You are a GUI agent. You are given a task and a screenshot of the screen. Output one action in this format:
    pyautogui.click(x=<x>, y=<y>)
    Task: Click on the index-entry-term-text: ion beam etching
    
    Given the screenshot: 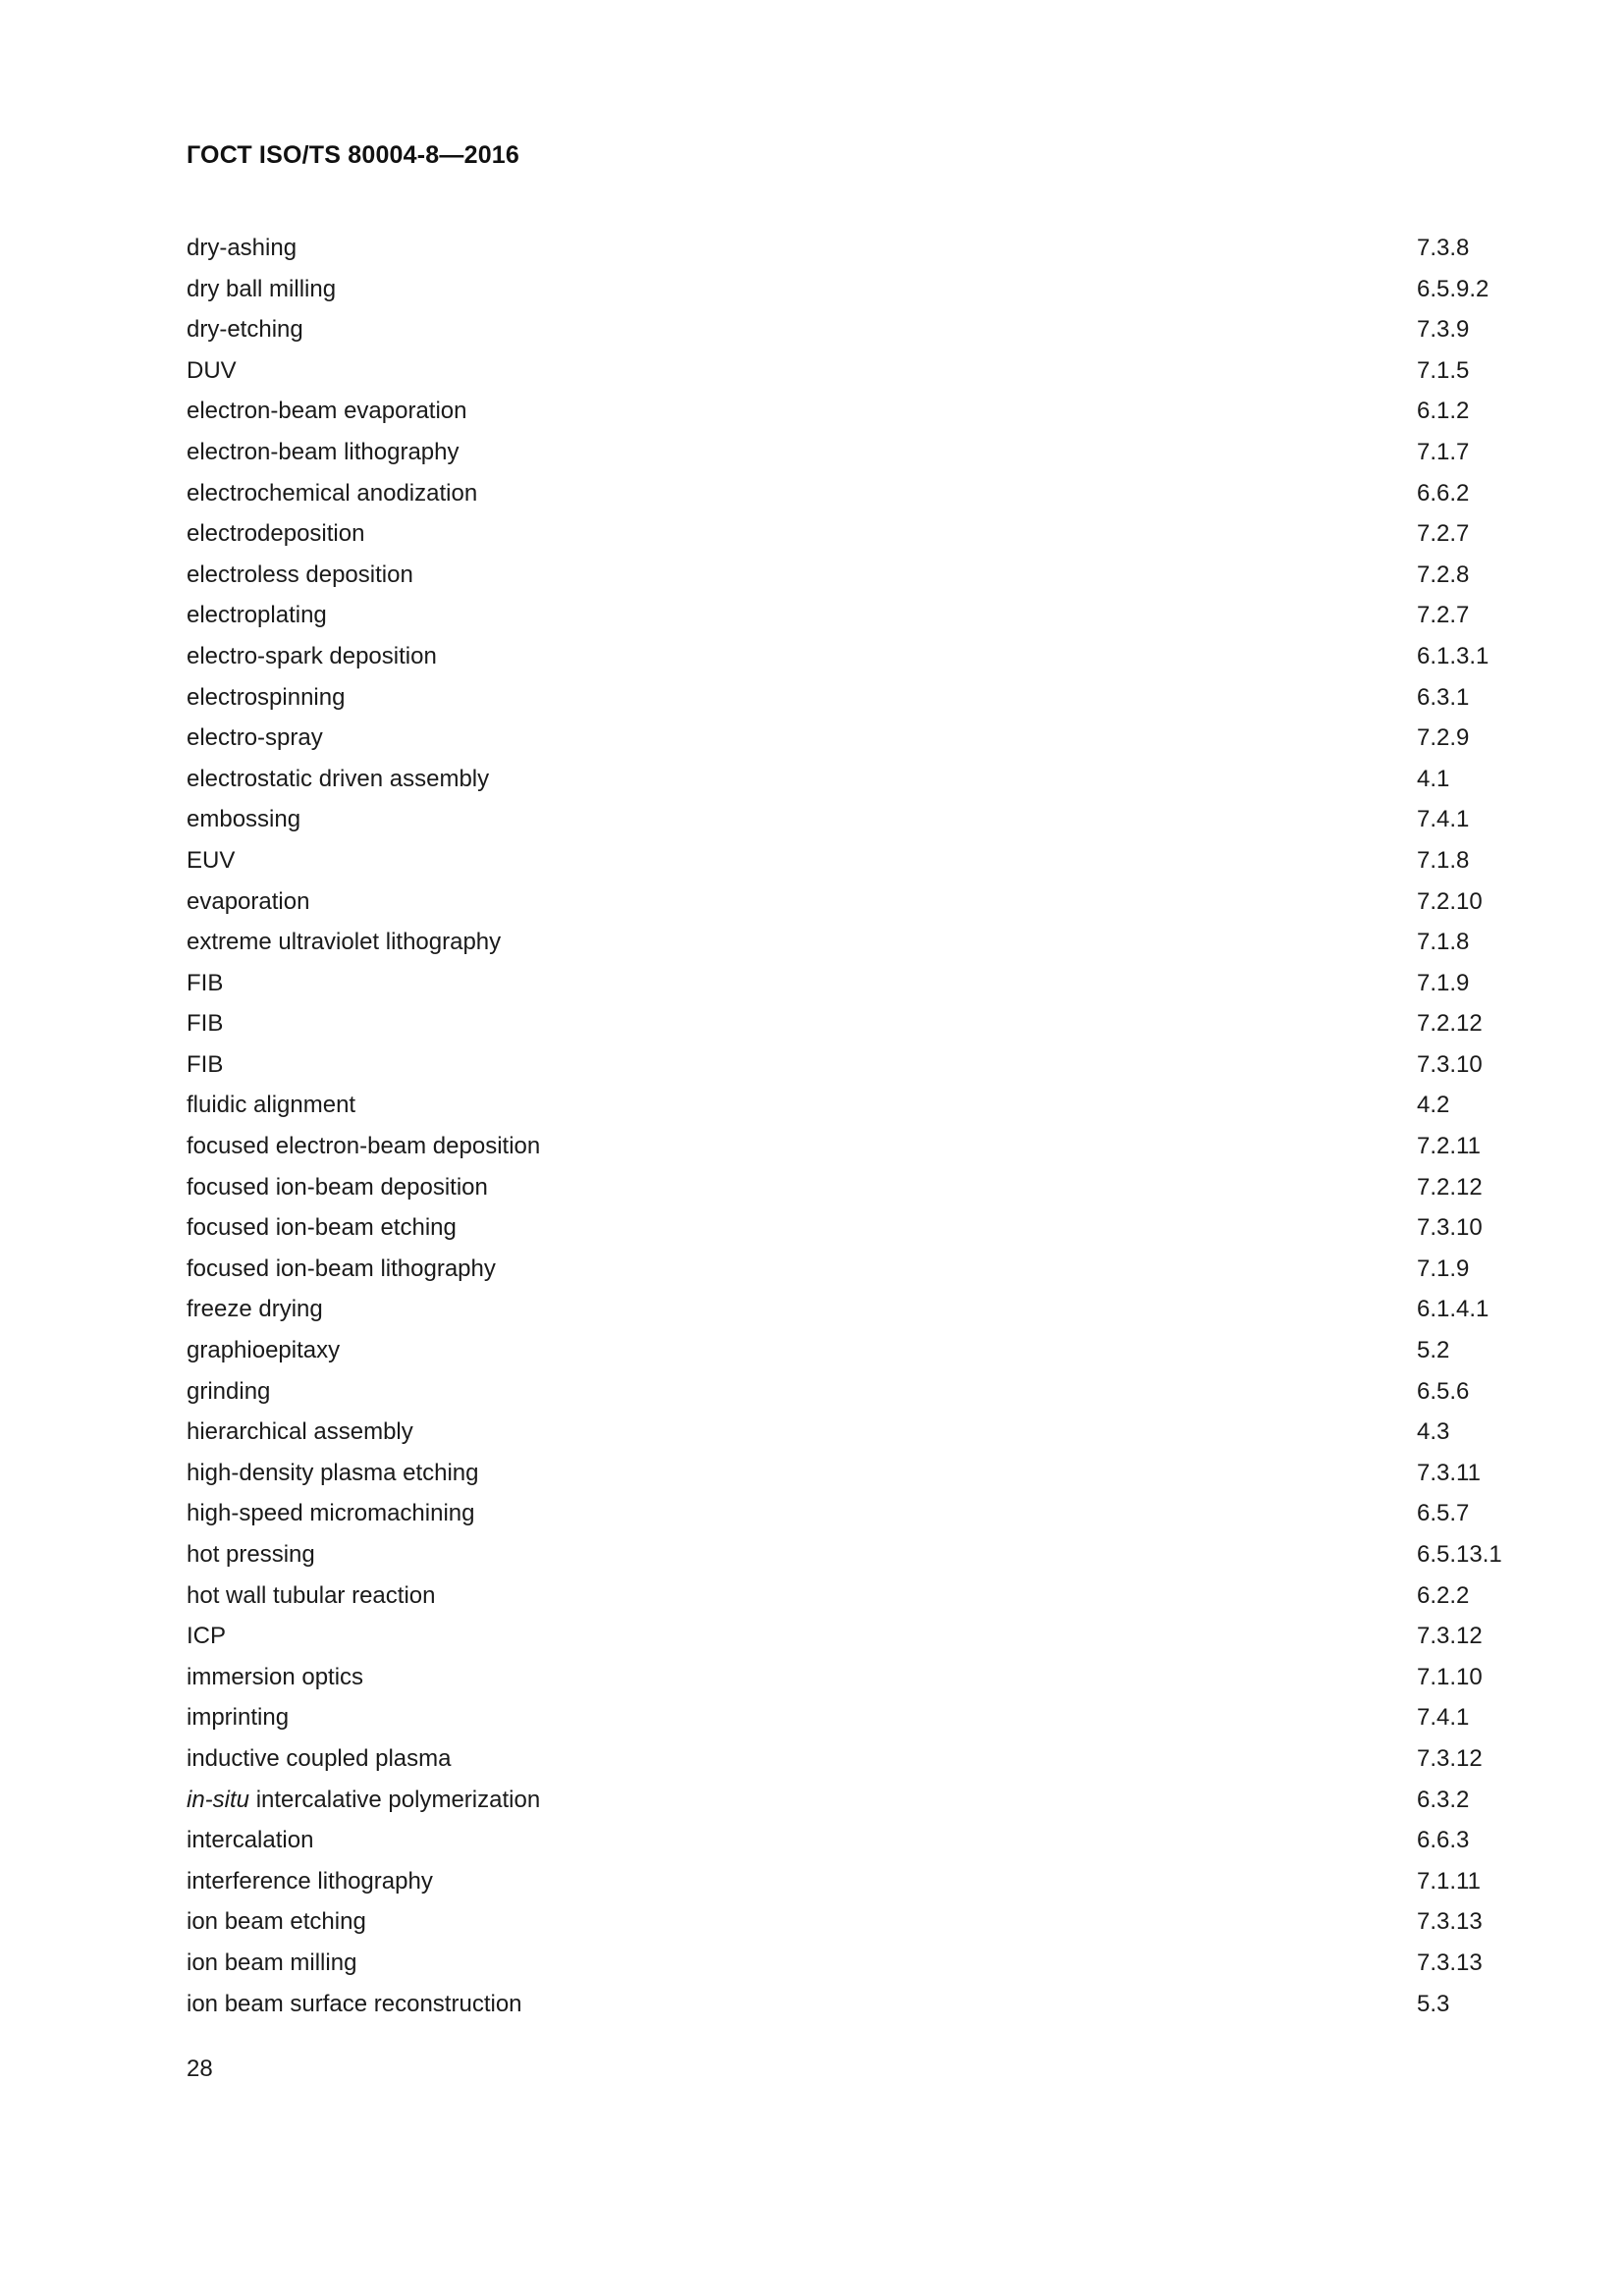 What is the action you would take?
    pyautogui.click(x=276, y=1922)
    